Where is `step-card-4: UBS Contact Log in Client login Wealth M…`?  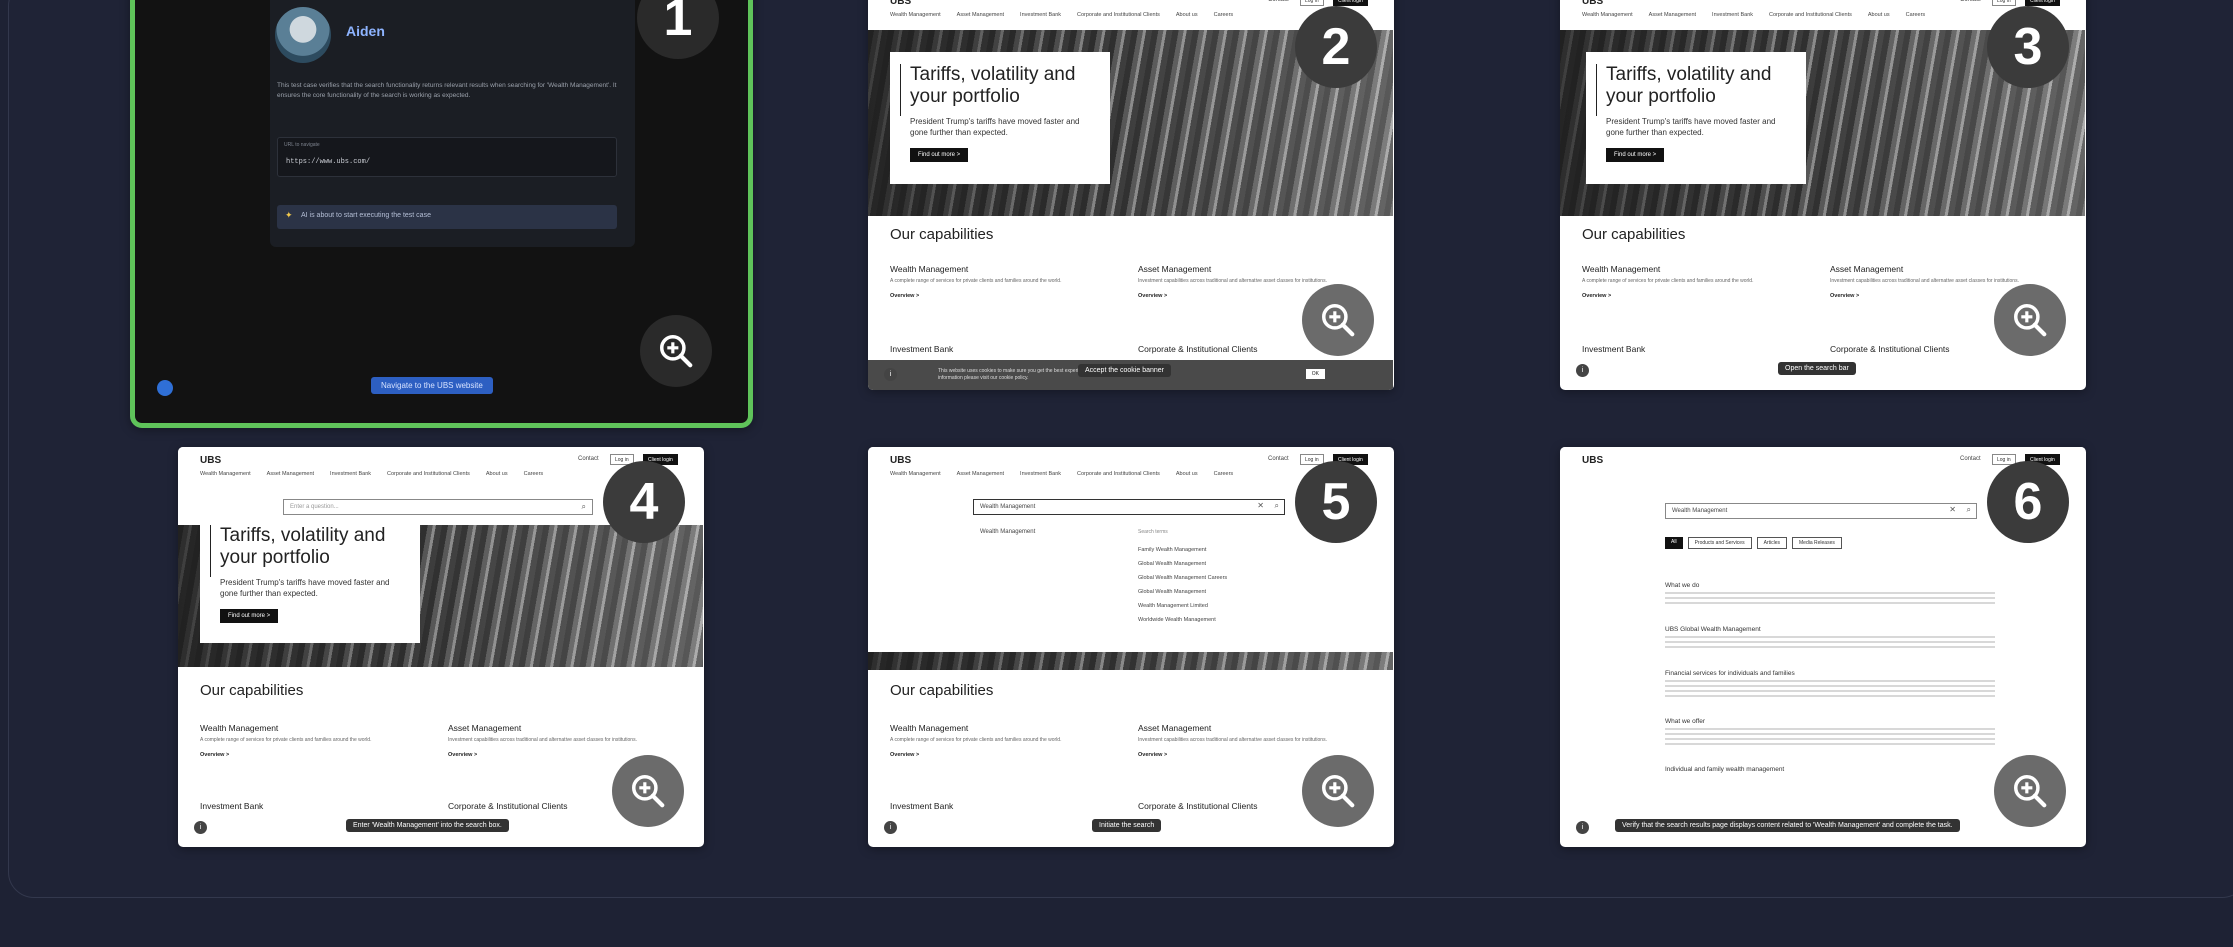
step-card-4: UBS Contact Log in Client login Wealth M… is located at coordinates (441, 647).